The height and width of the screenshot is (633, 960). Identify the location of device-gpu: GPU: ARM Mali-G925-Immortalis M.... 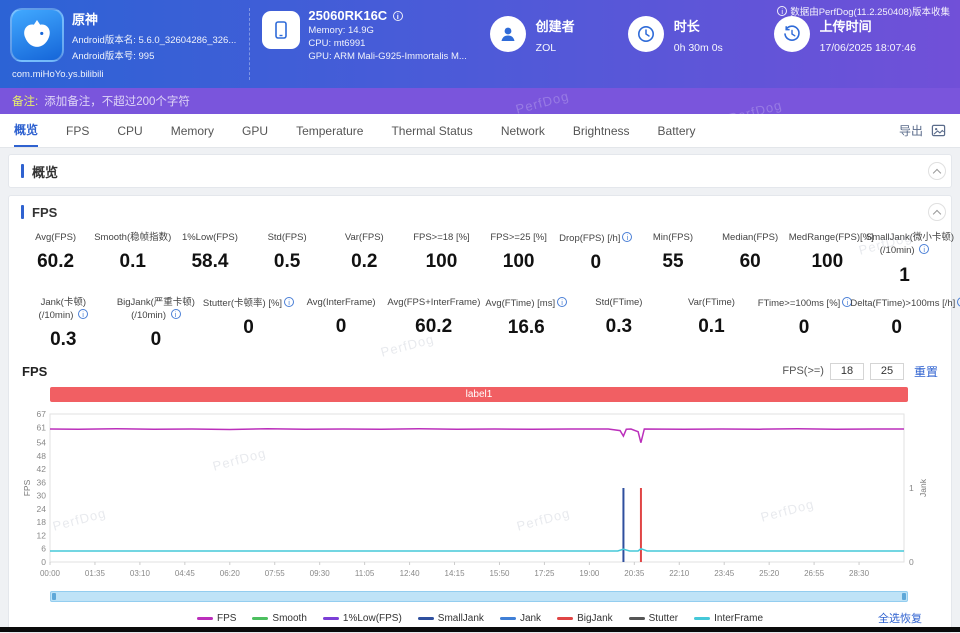
(387, 56).